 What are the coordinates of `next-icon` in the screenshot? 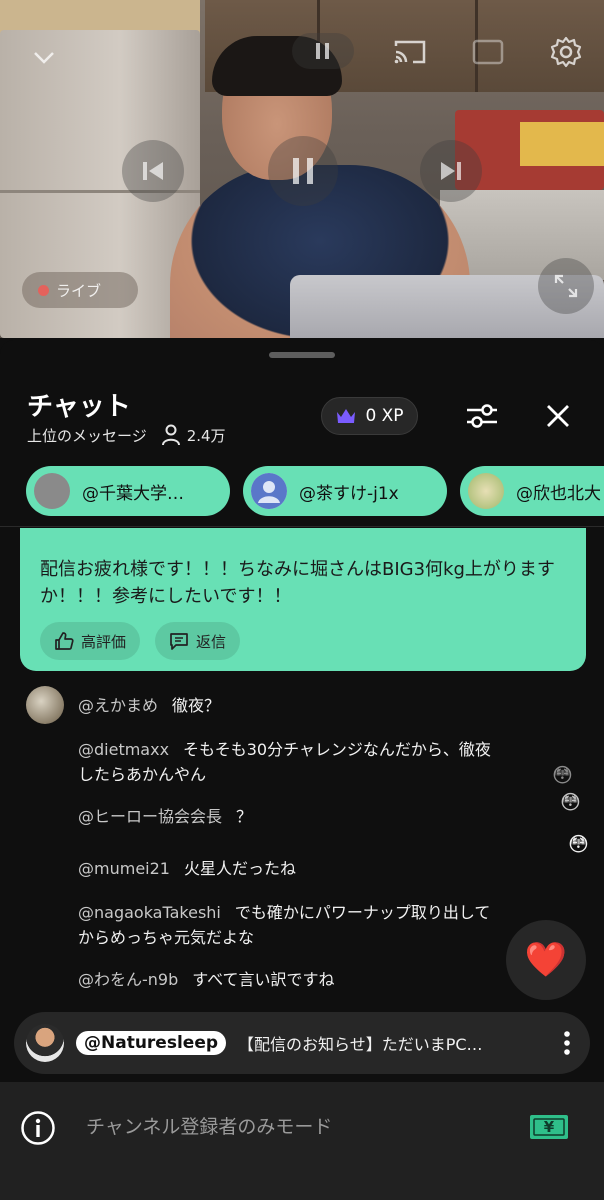 It's located at (451, 171).